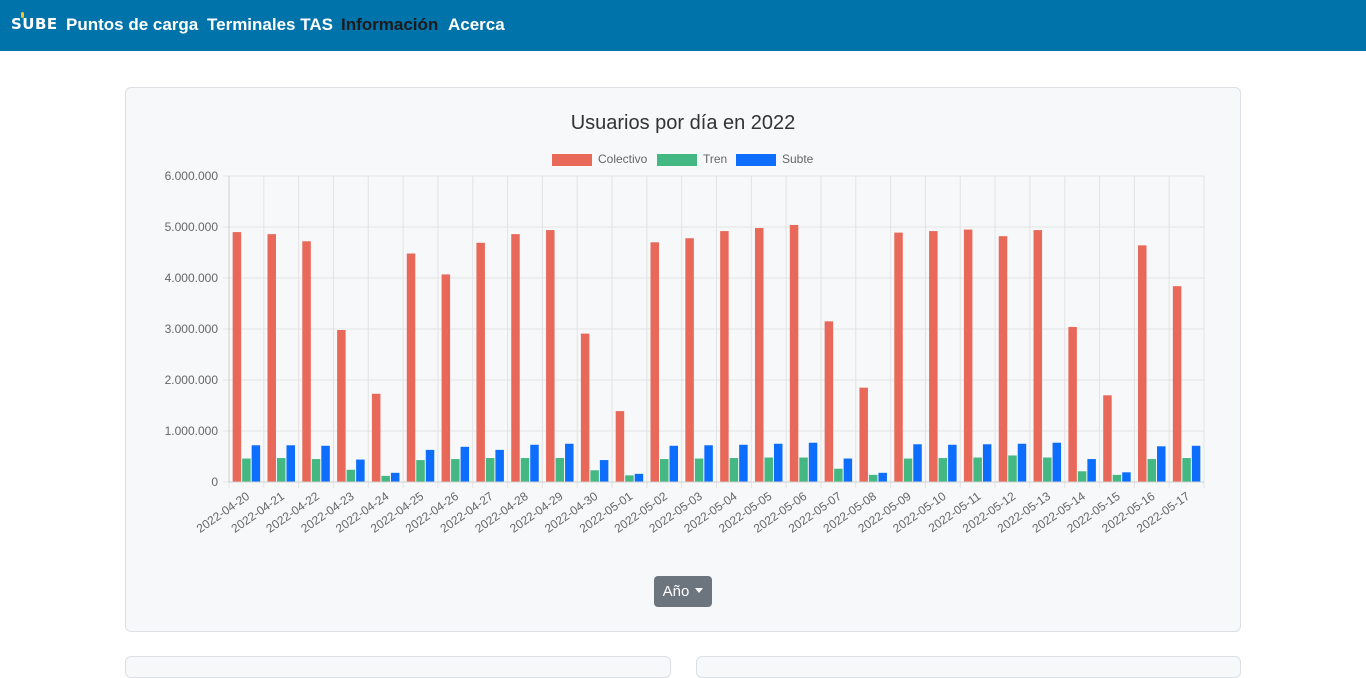  I want to click on dropdown-label: Año, so click(676, 591).